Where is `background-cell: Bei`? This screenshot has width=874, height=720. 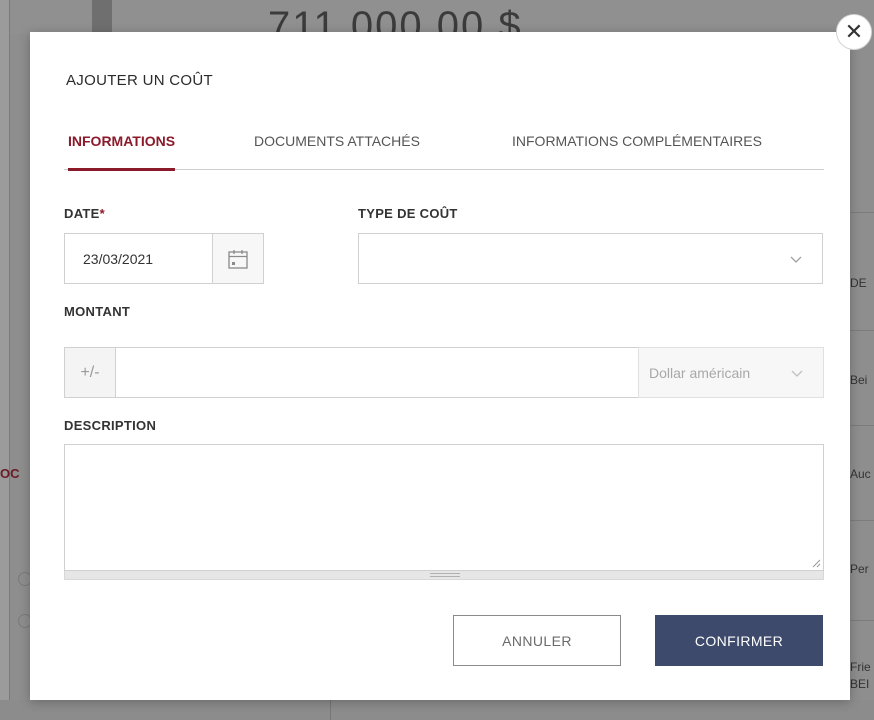 background-cell: Bei is located at coordinates (859, 380).